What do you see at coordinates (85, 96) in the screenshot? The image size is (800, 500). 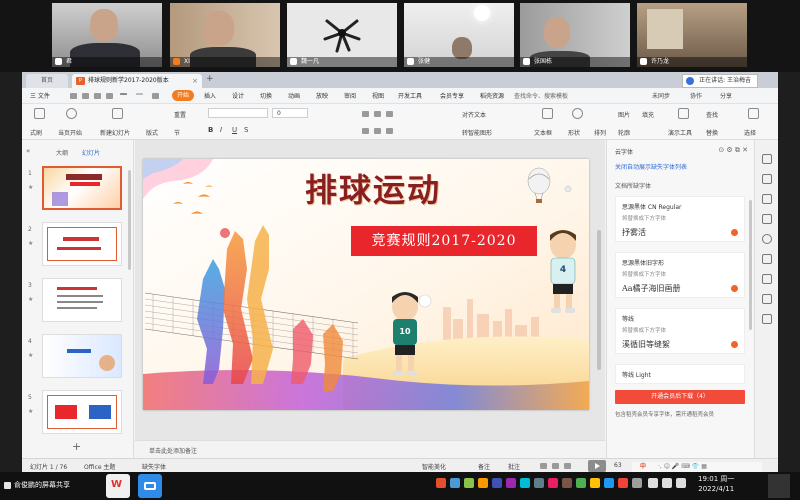 I see `export-icon` at bounding box center [85, 96].